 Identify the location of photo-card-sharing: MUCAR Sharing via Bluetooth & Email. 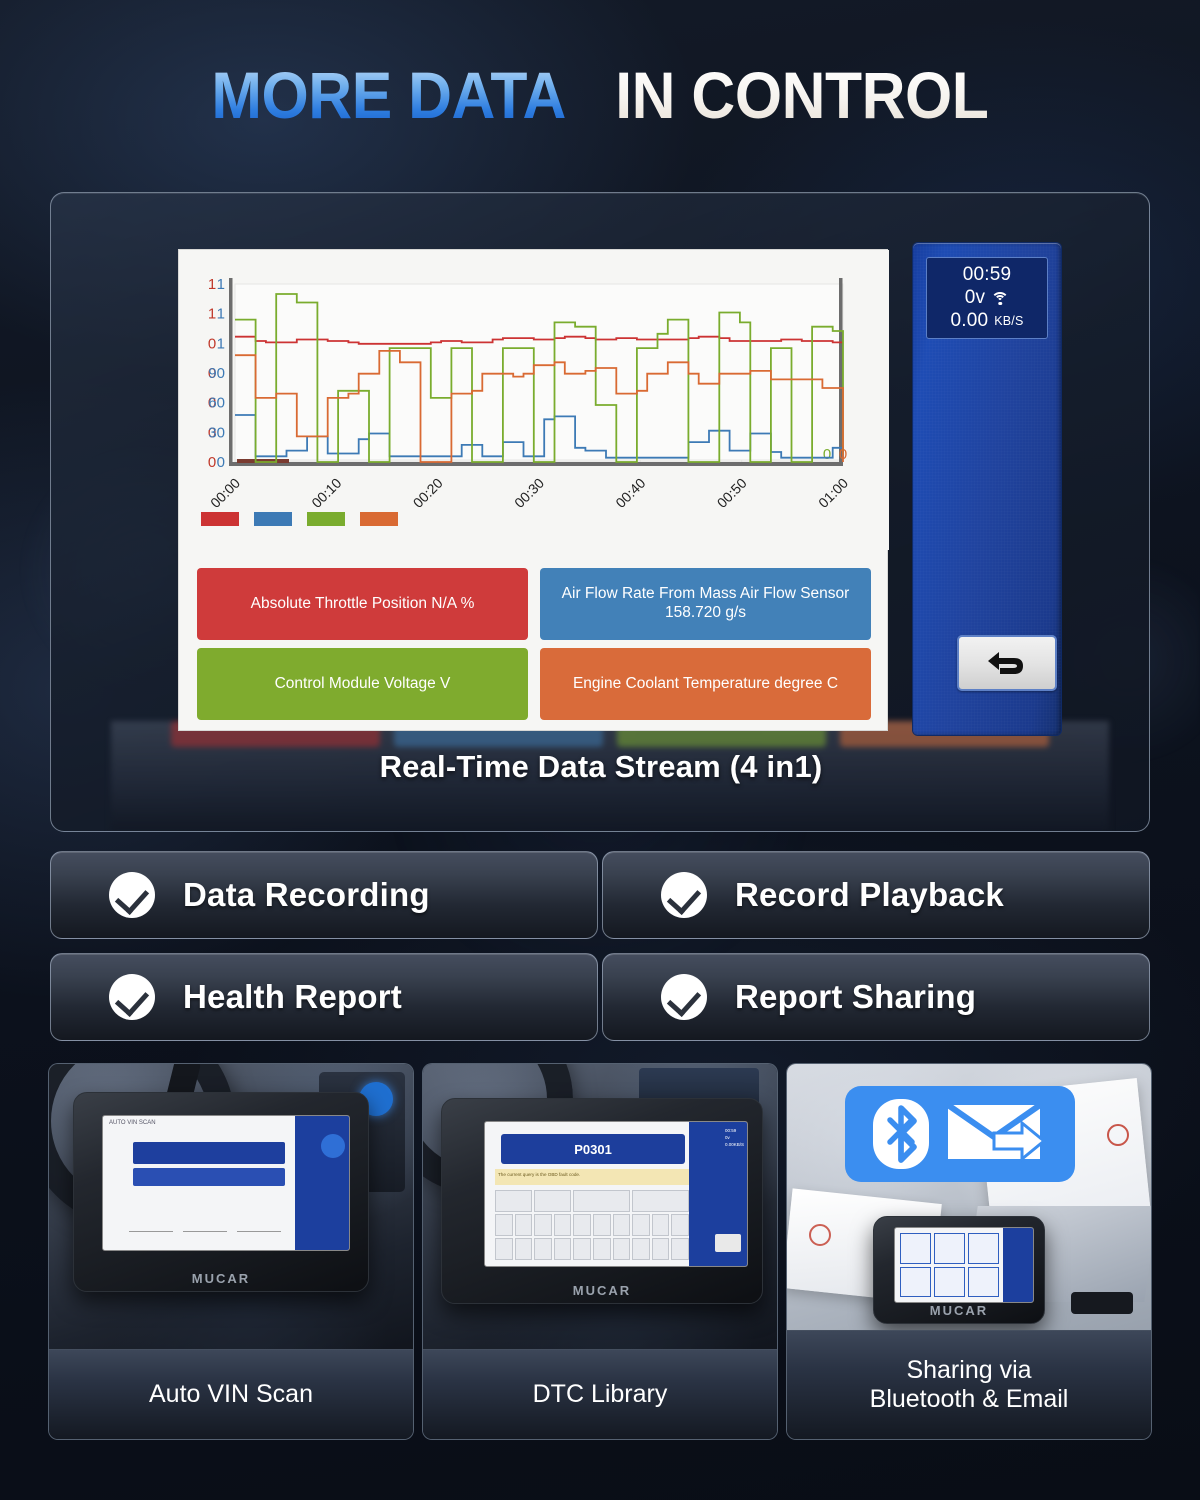
(969, 1251).